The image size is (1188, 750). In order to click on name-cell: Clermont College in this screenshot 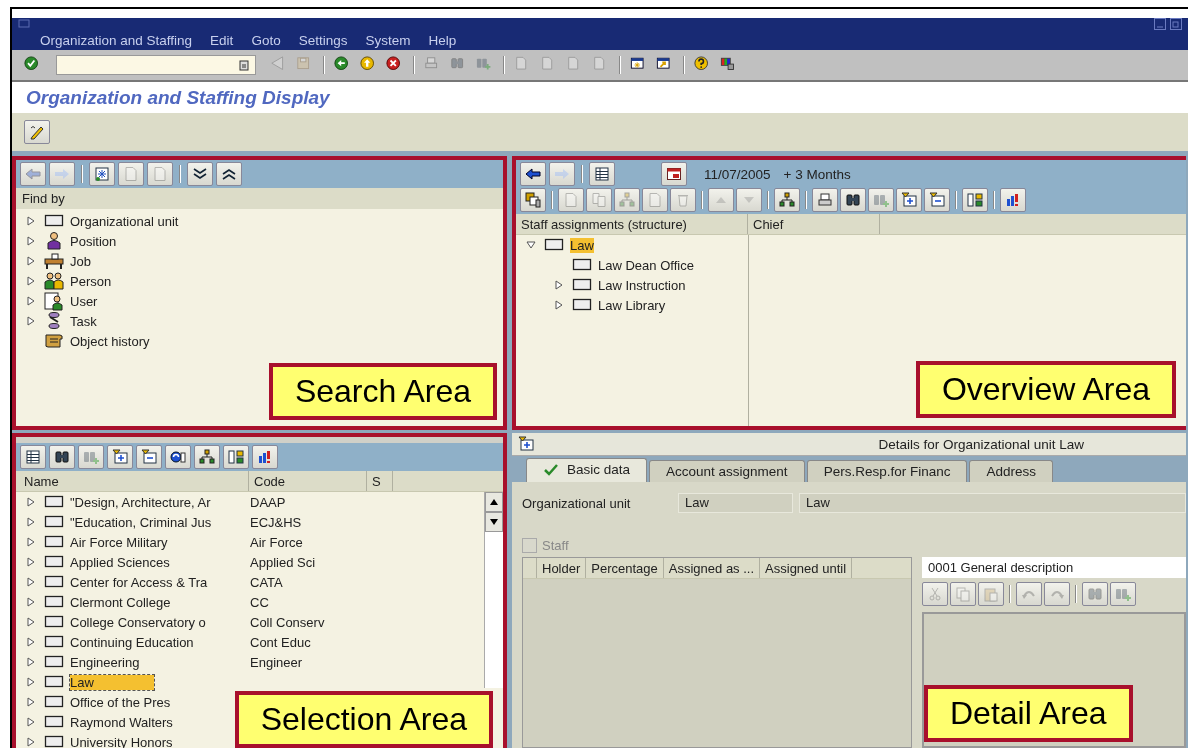, I will do `click(158, 602)`.